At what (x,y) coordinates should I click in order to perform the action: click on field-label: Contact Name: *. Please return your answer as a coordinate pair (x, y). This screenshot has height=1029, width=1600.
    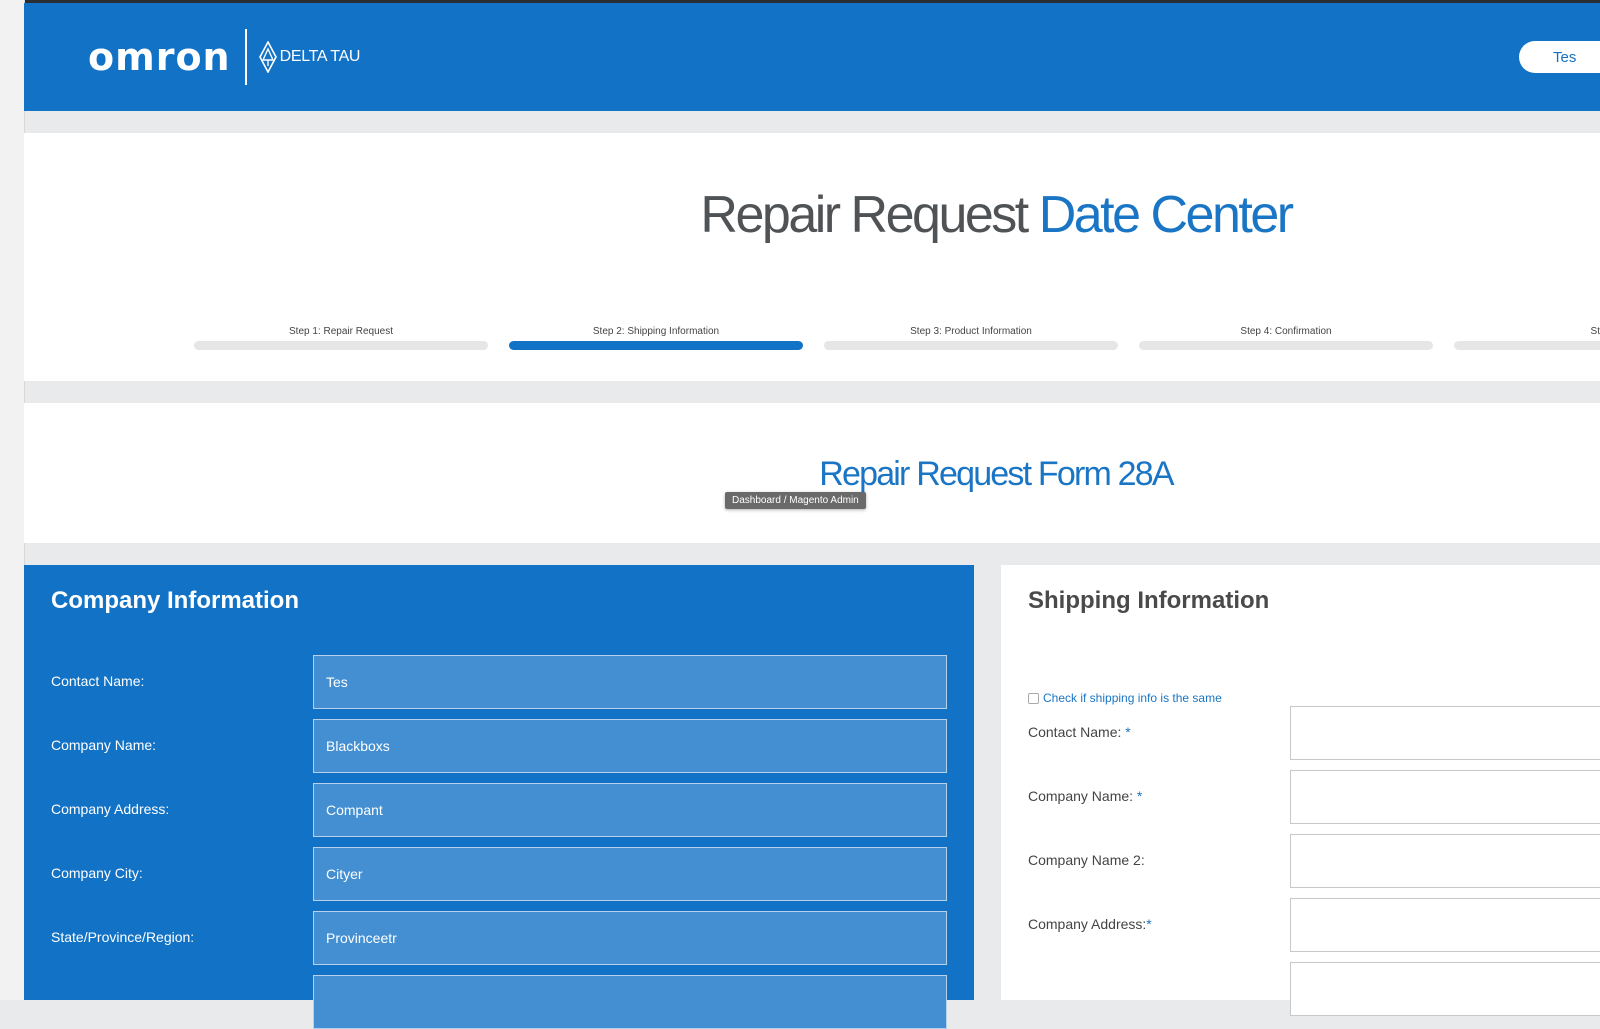
    Looking at the image, I should click on (1079, 732).